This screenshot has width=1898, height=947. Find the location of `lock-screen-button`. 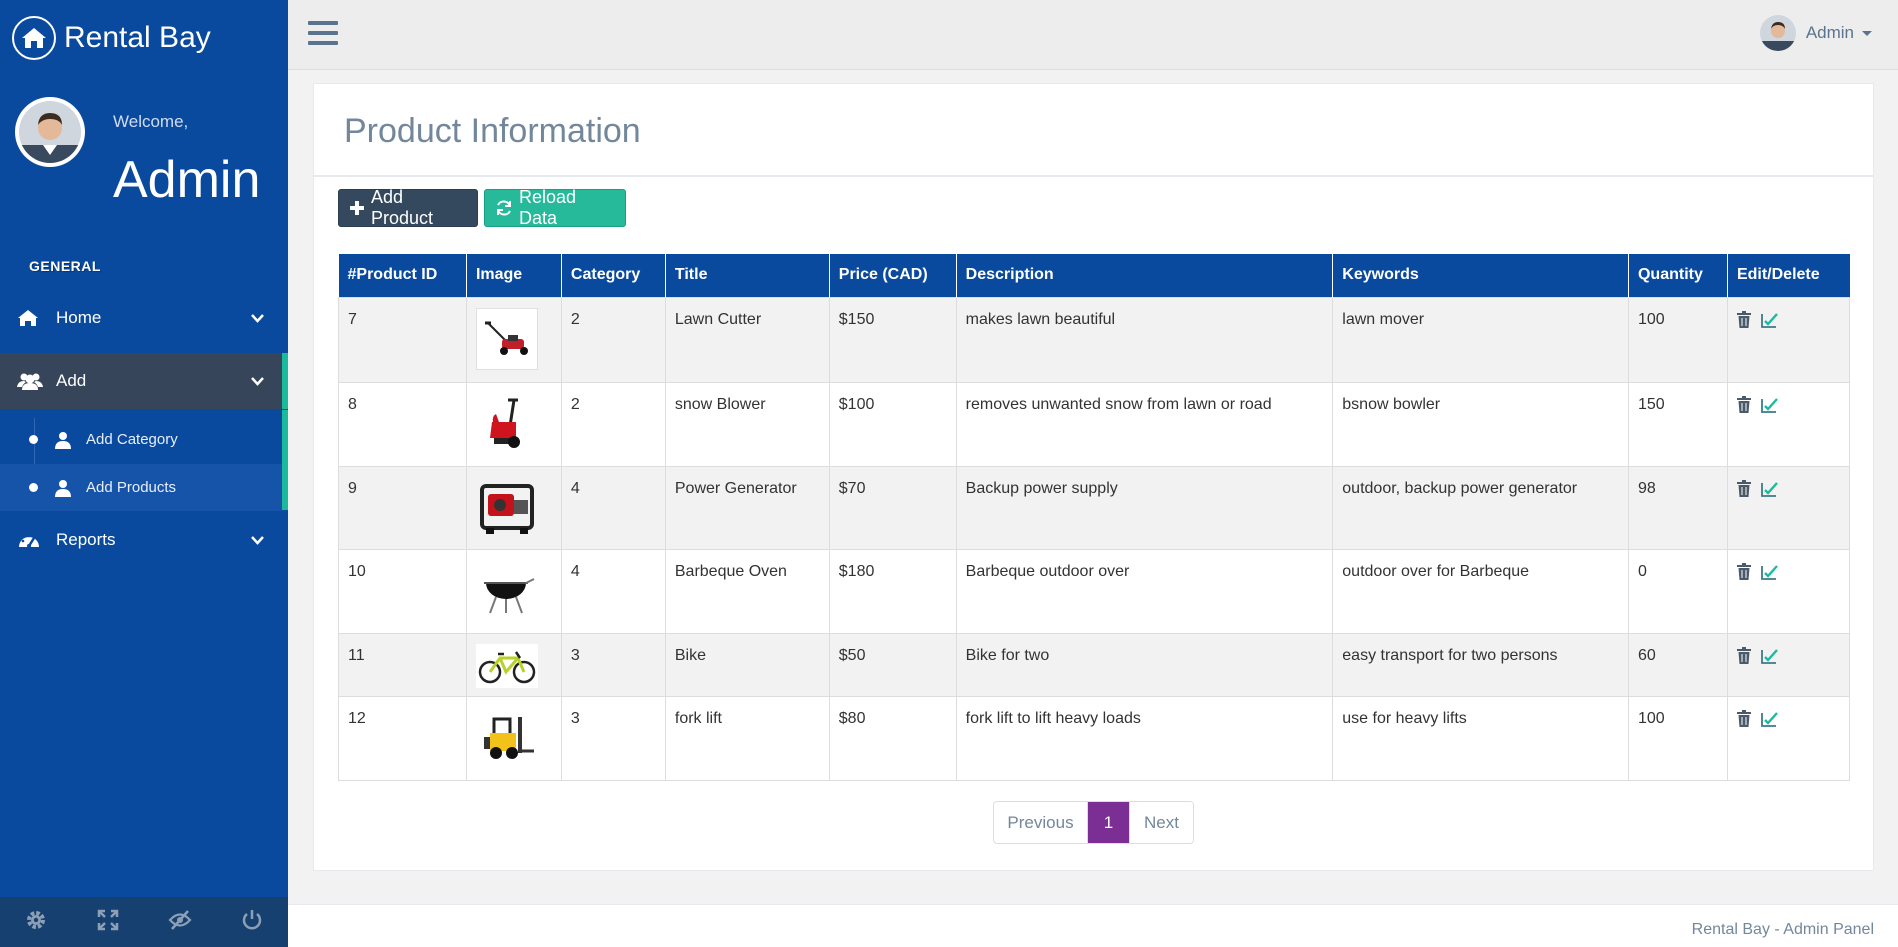

lock-screen-button is located at coordinates (180, 922).